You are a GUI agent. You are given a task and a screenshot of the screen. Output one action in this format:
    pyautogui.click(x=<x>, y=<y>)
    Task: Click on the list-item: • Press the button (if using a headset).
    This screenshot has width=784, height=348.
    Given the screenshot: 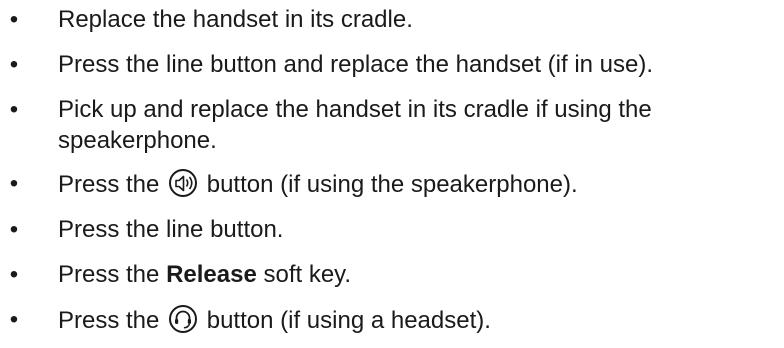 What is the action you would take?
    pyautogui.click(x=392, y=320)
    